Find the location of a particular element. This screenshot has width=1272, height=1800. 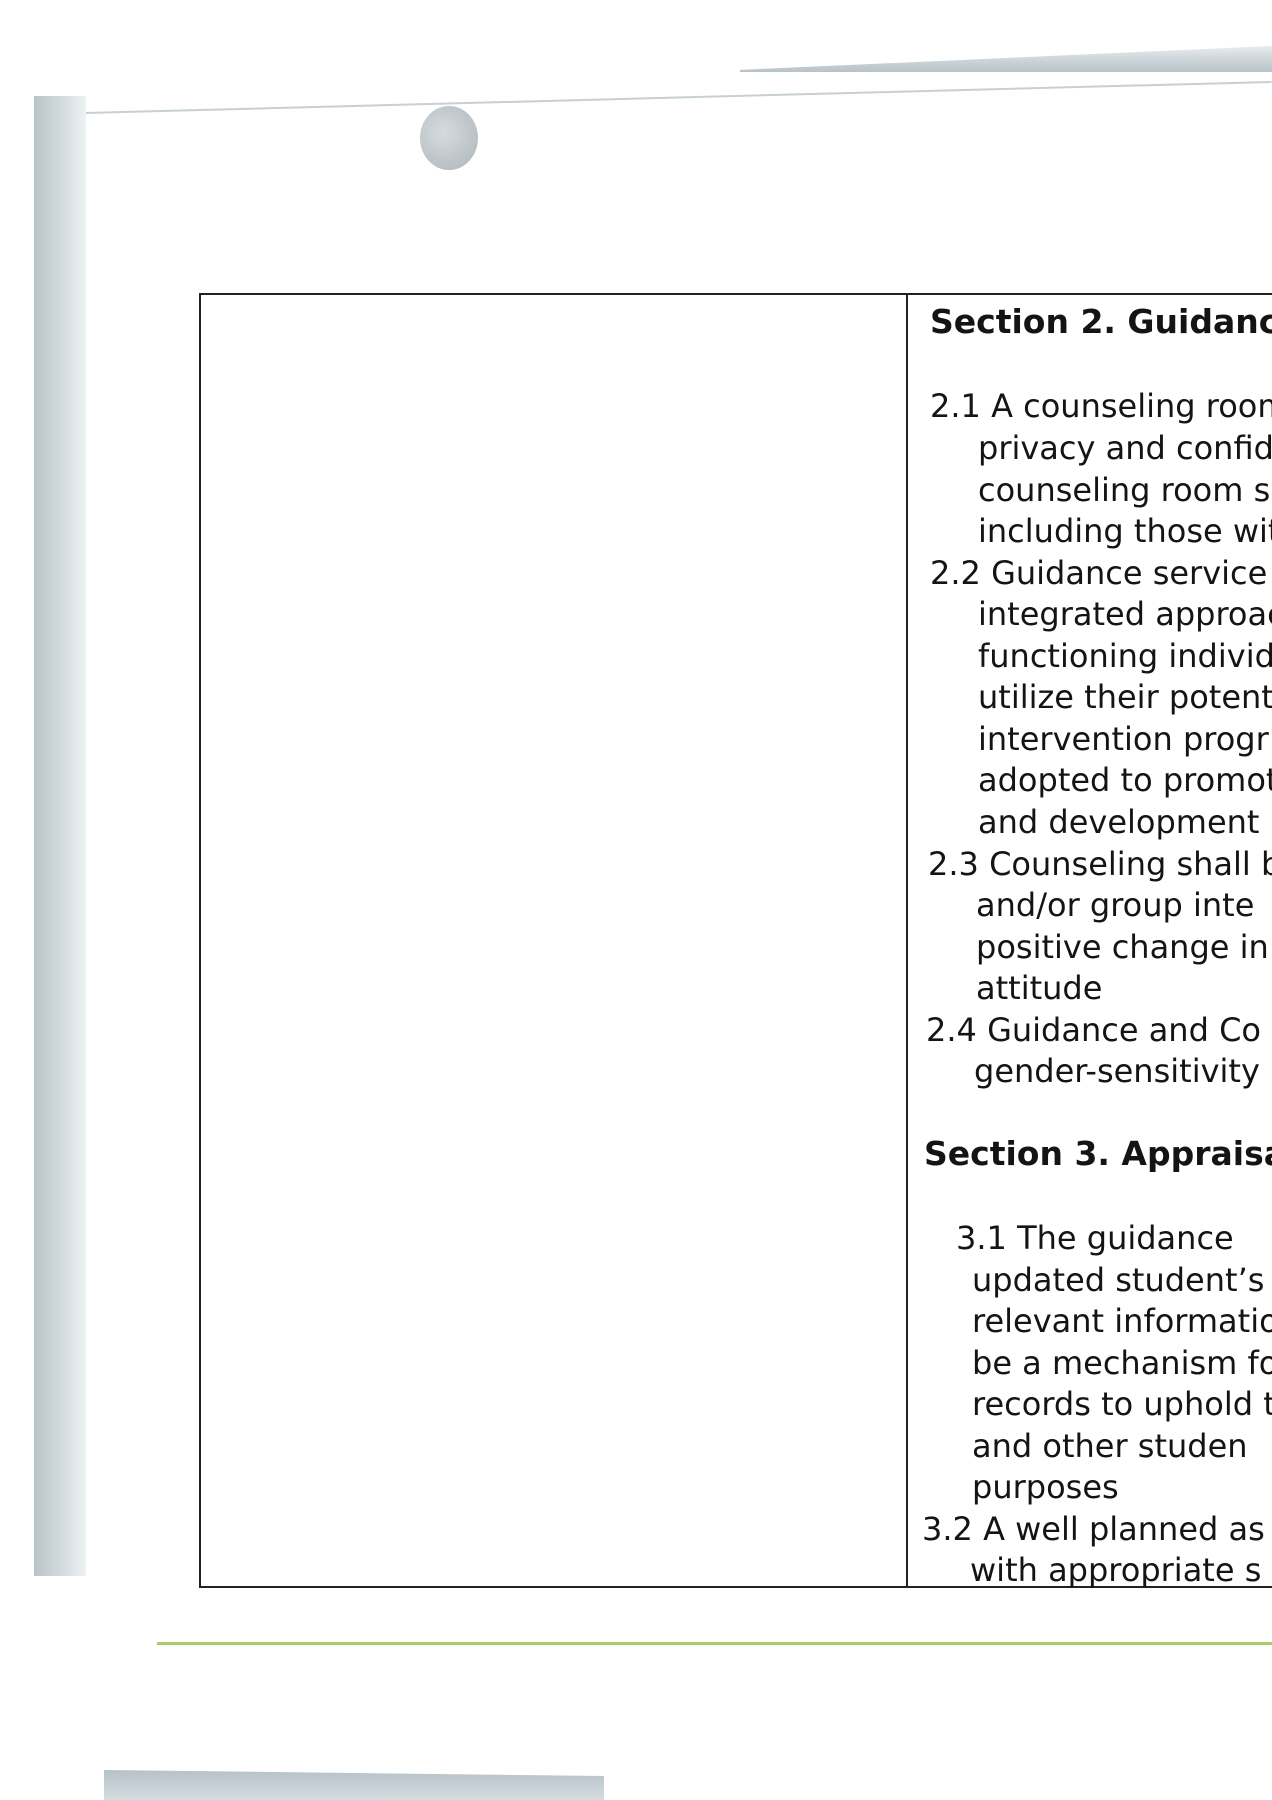

paper-top-edge is located at coordinates (678, 97).